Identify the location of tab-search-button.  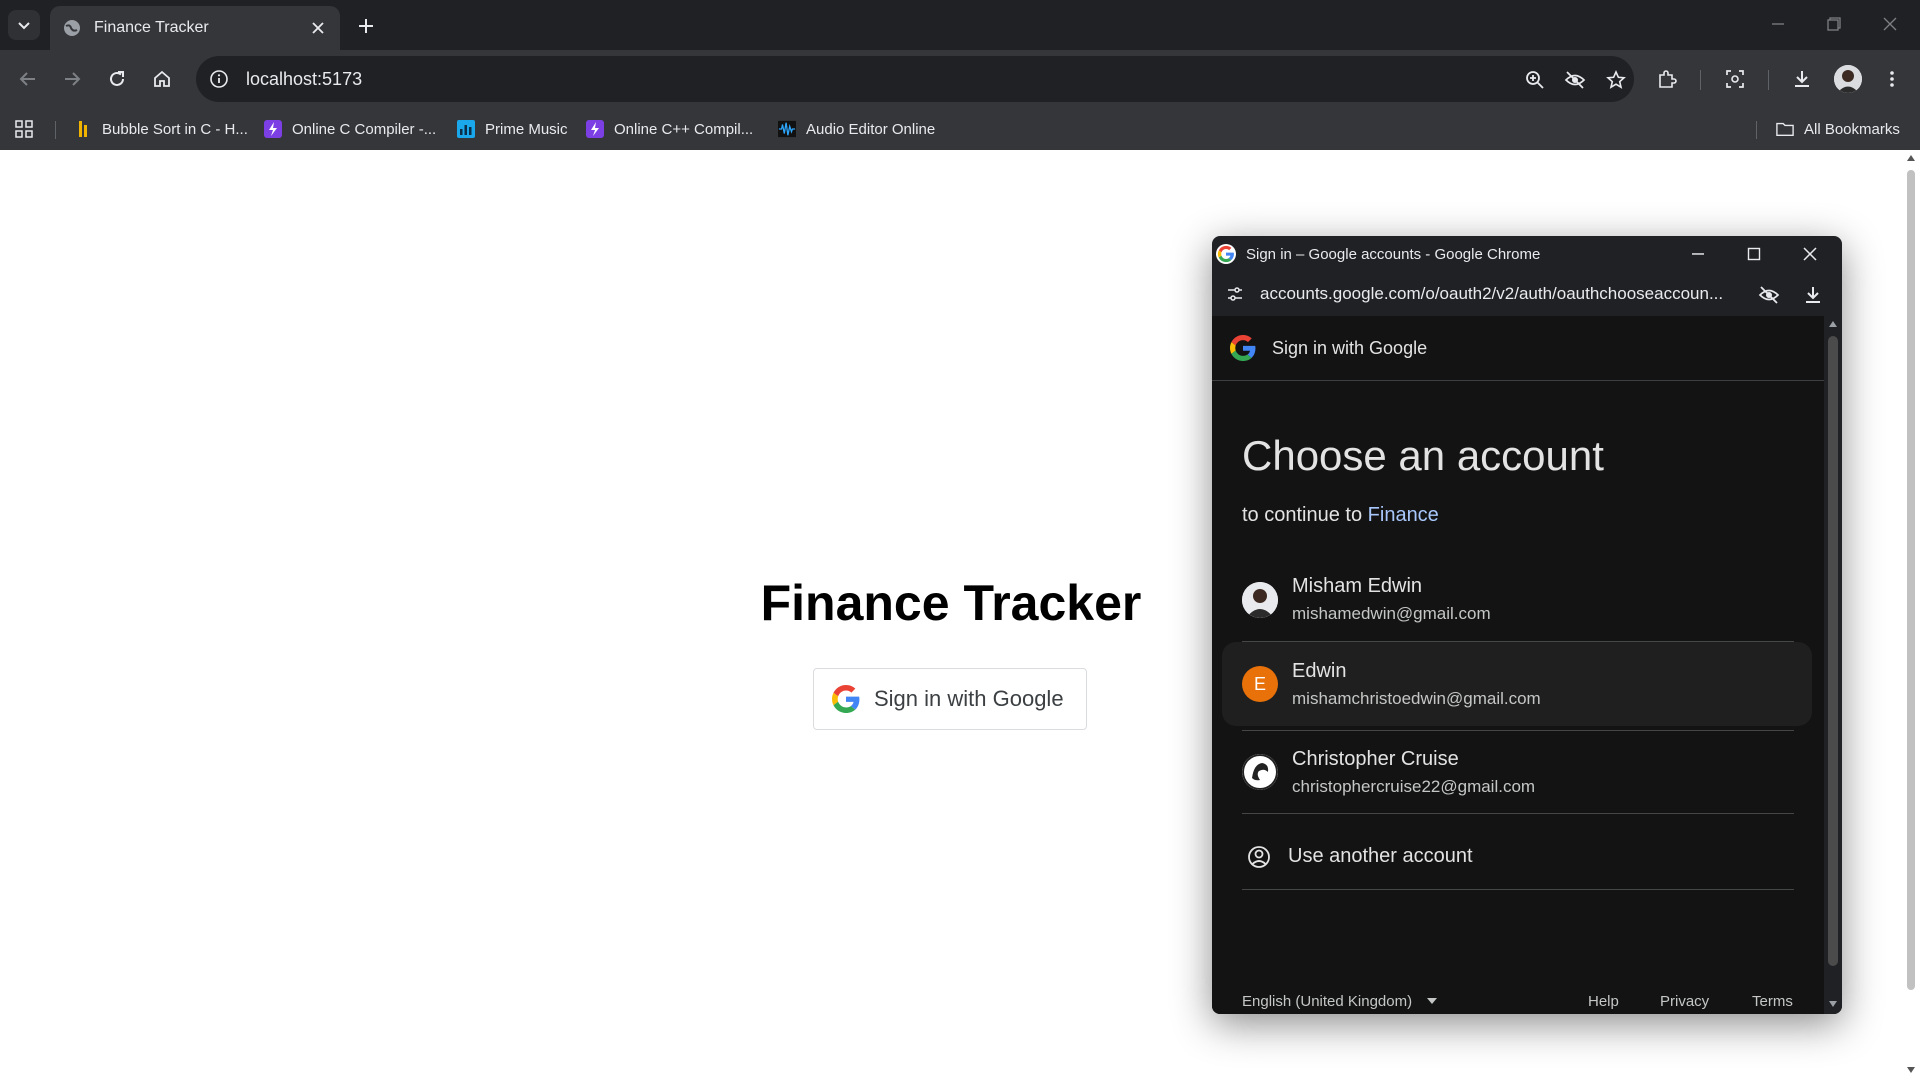
(24, 25).